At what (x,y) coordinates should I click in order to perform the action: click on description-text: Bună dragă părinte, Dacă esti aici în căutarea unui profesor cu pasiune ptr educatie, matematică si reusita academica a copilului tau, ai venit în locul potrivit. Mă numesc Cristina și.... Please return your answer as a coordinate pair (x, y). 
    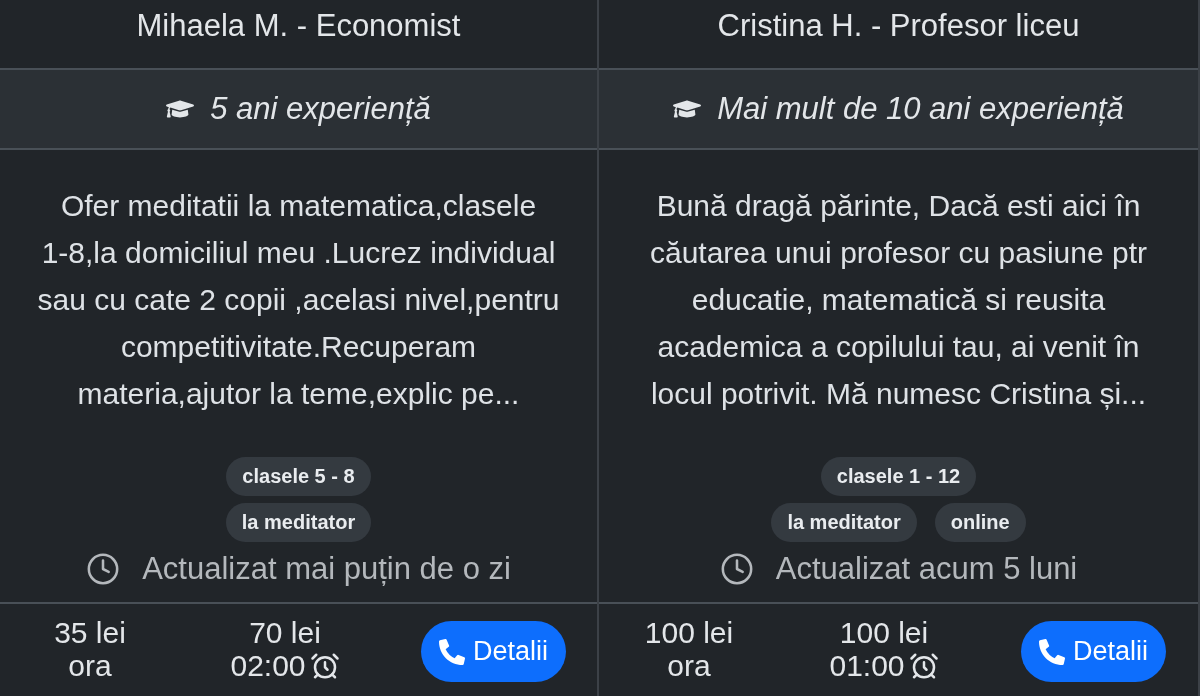
    Looking at the image, I should click on (898, 300).